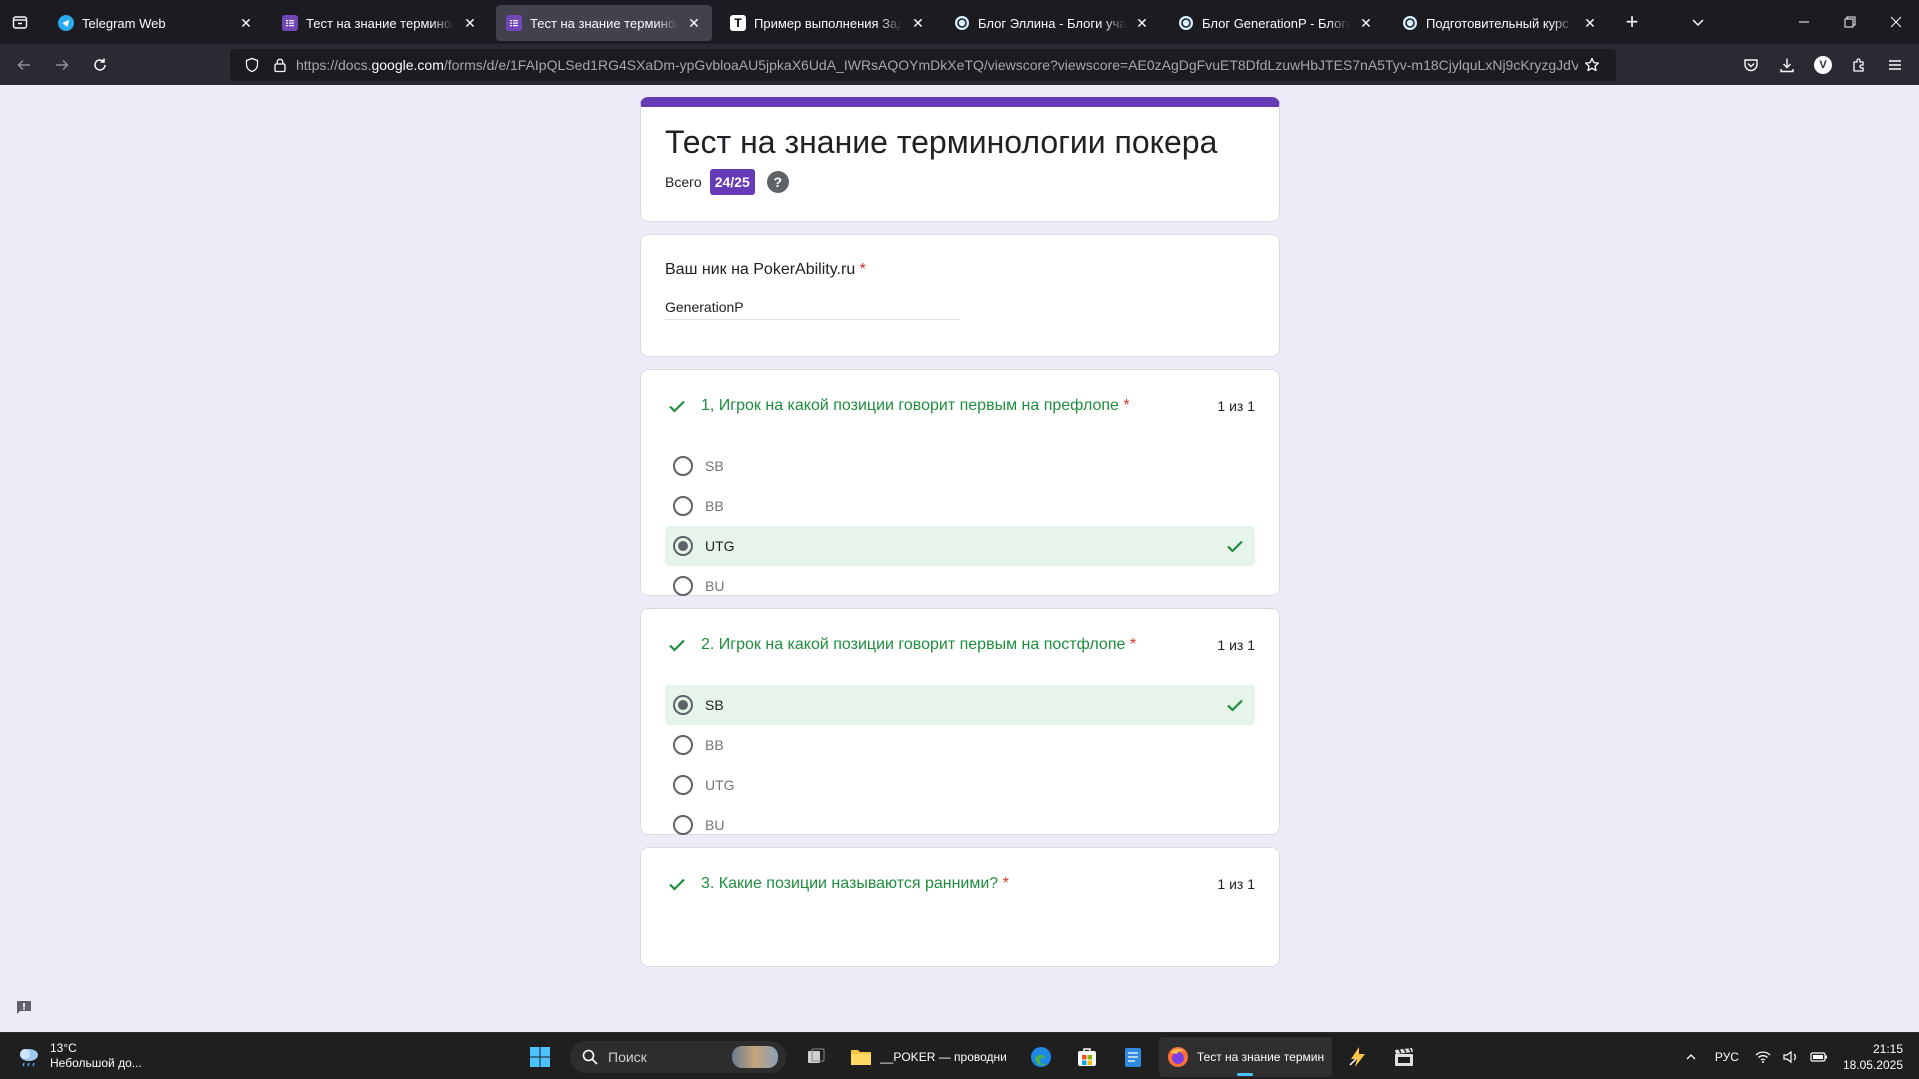 The height and width of the screenshot is (1079, 1919). What do you see at coordinates (1887, 1048) in the screenshot?
I see `clock-time: 21:15` at bounding box center [1887, 1048].